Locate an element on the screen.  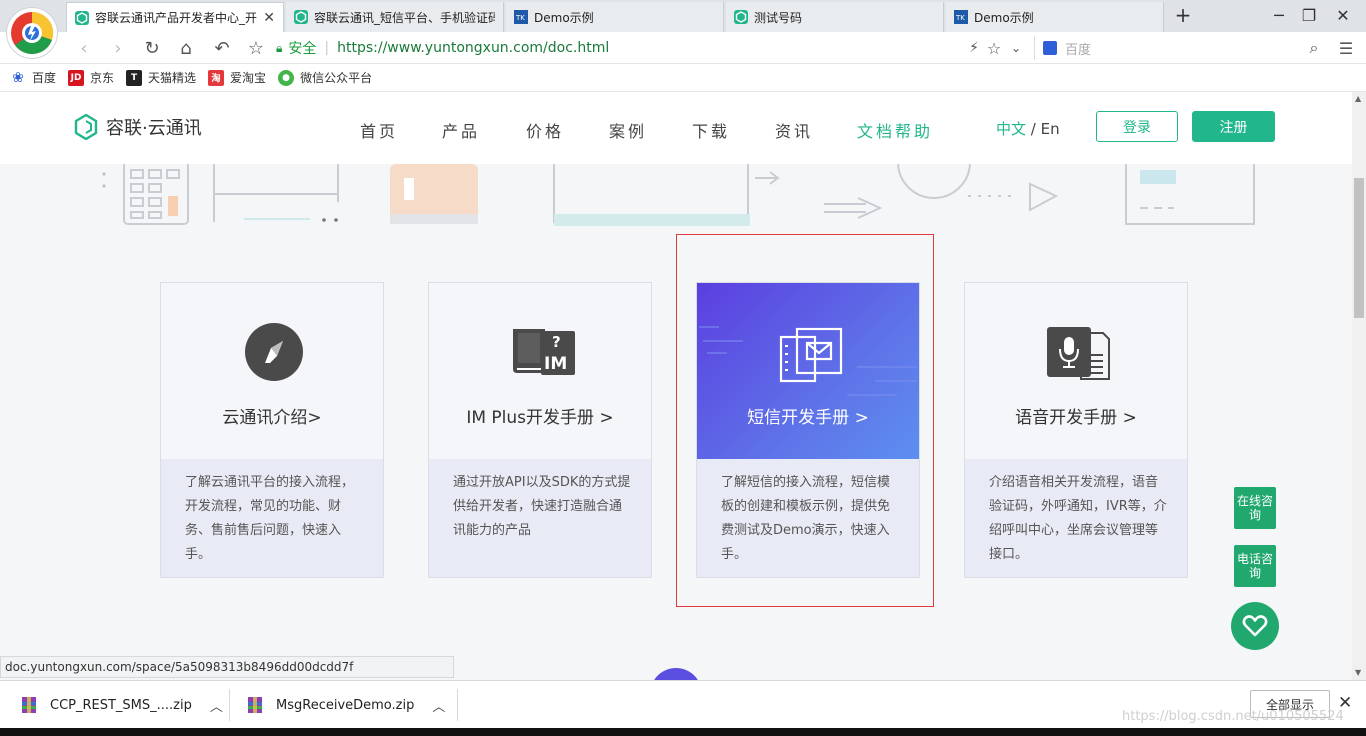
download-item-2: MsgReceiveDemo.zip ︿ is located at coordinates (344, 705).